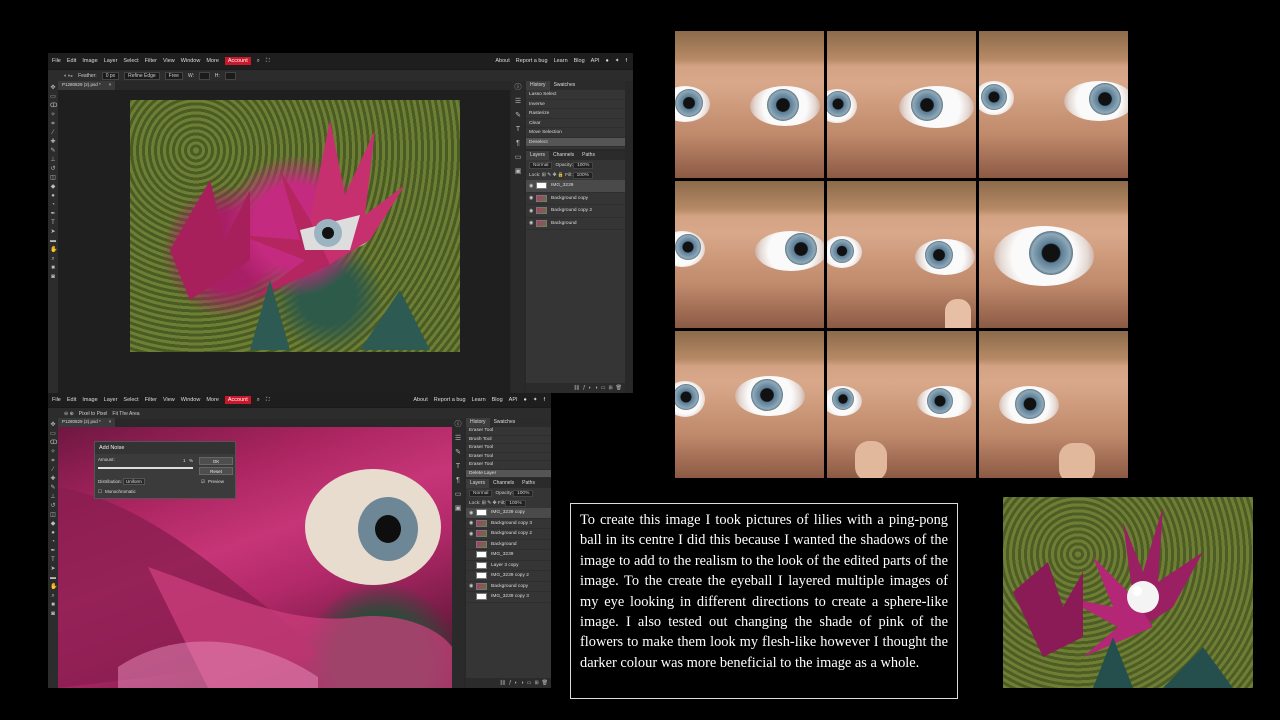 This screenshot has height=720, width=1280. I want to click on tab-swatches: Swatches, so click(505, 422).